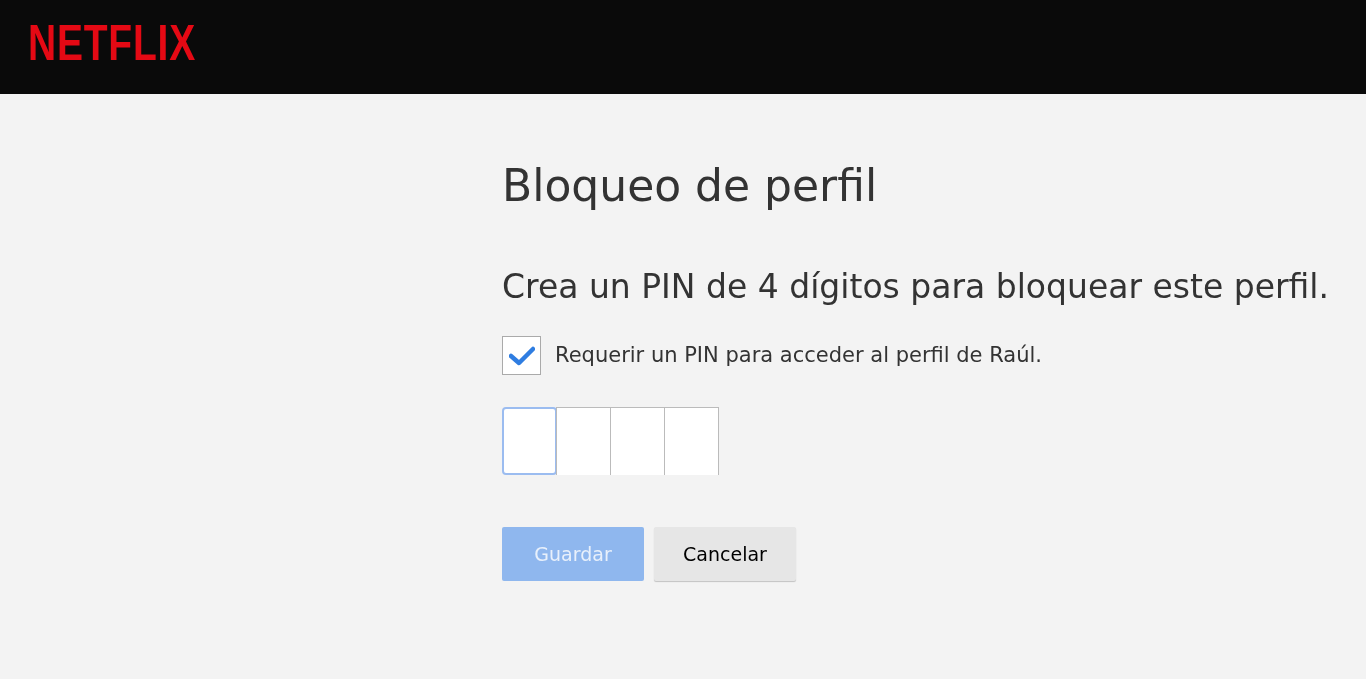 The width and height of the screenshot is (1366, 679). What do you see at coordinates (112, 43) in the screenshot?
I see `netflix-logo: NETFLIX` at bounding box center [112, 43].